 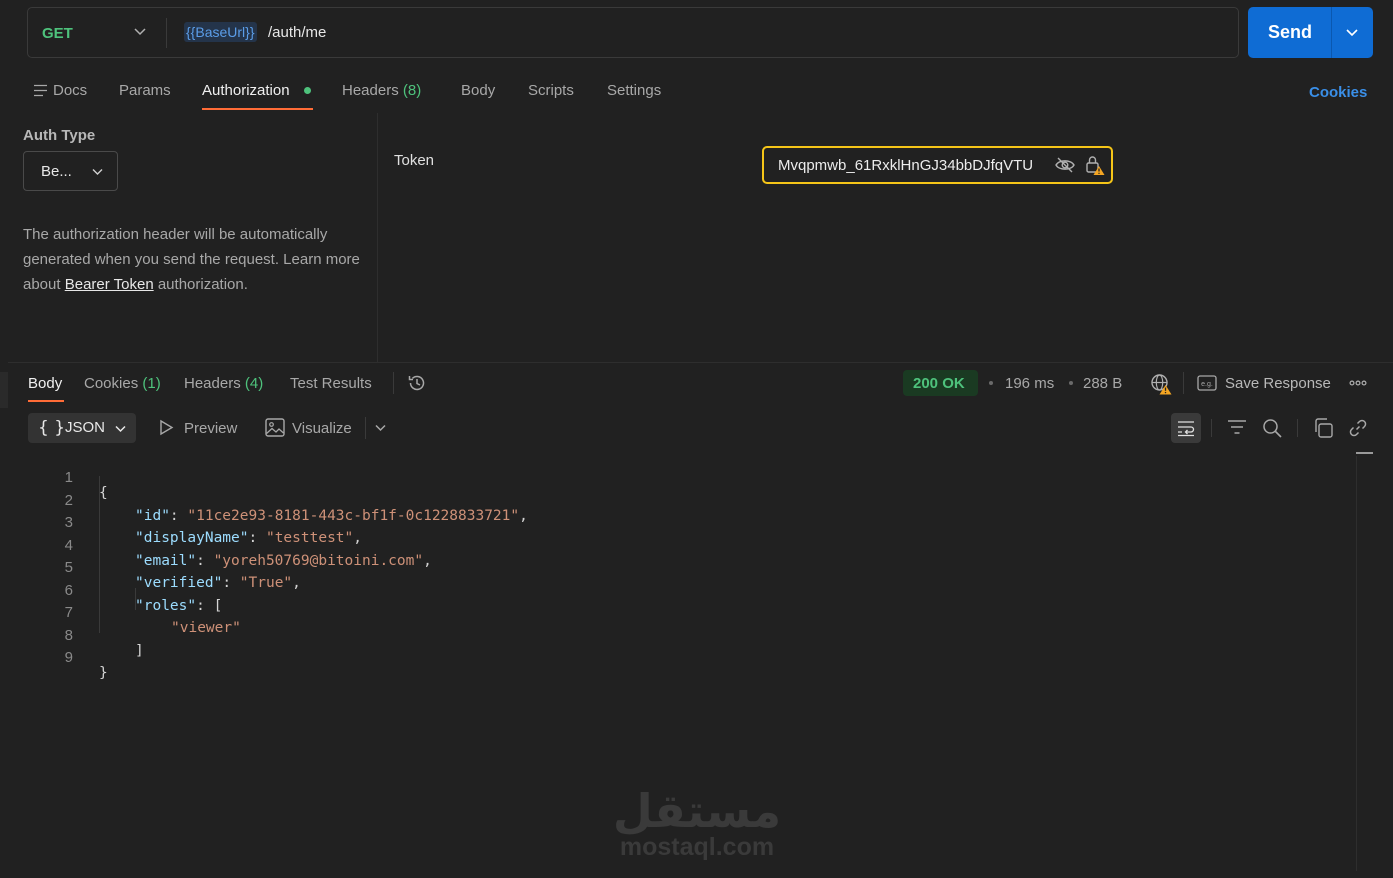 I want to click on tab-body: Body, so click(x=478, y=90).